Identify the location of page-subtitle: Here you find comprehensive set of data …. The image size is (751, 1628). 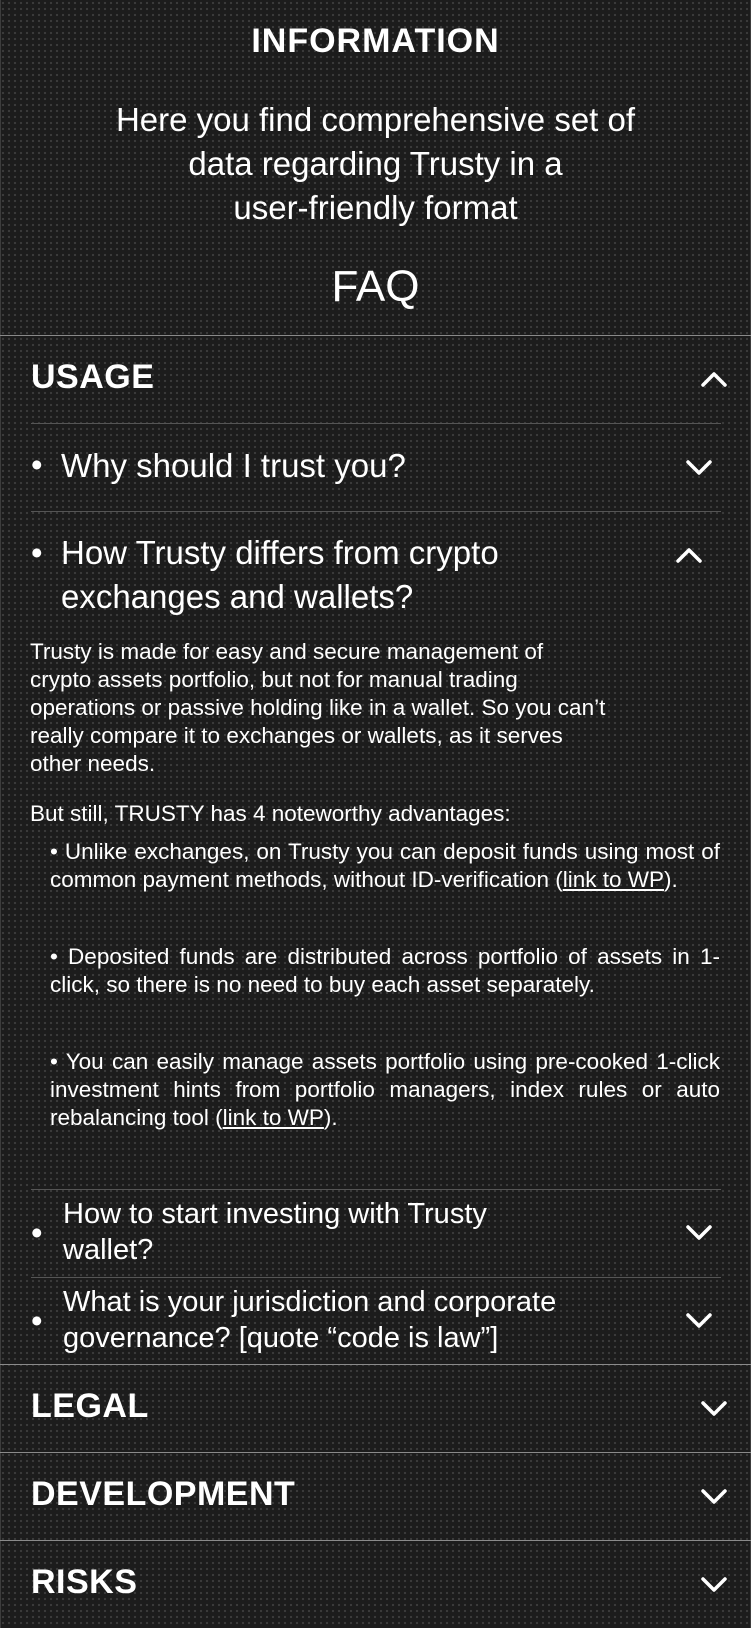
(375, 164).